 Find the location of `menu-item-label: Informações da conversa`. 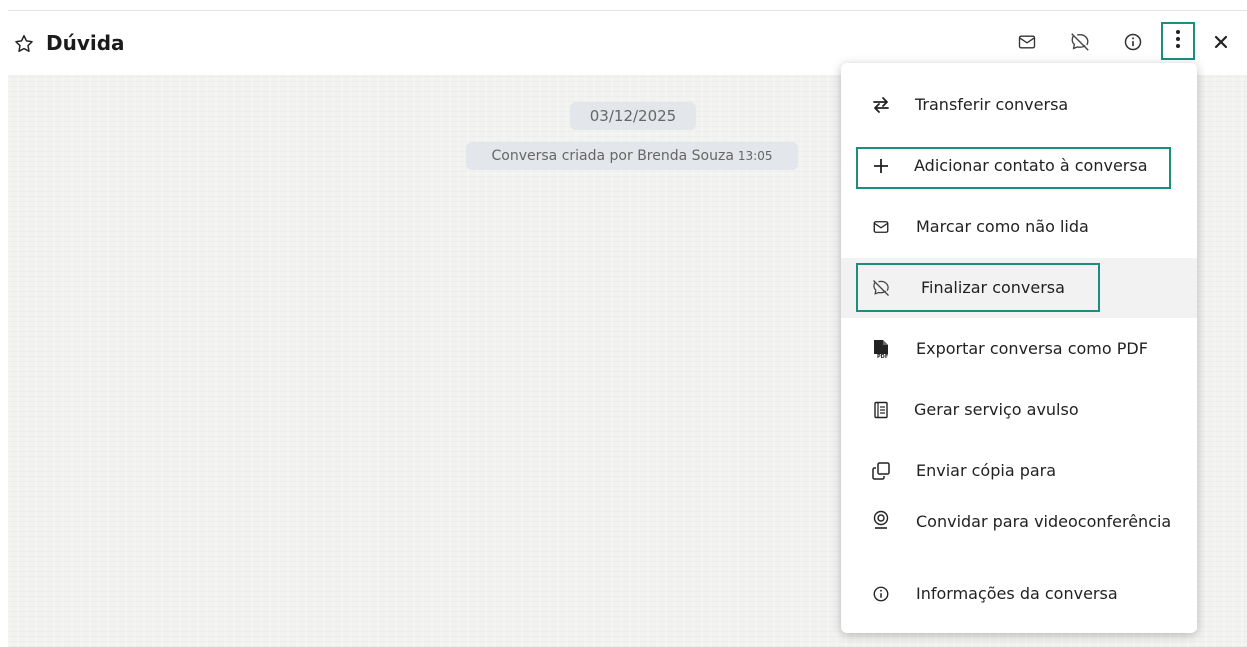

menu-item-label: Informações da conversa is located at coordinates (1017, 593).